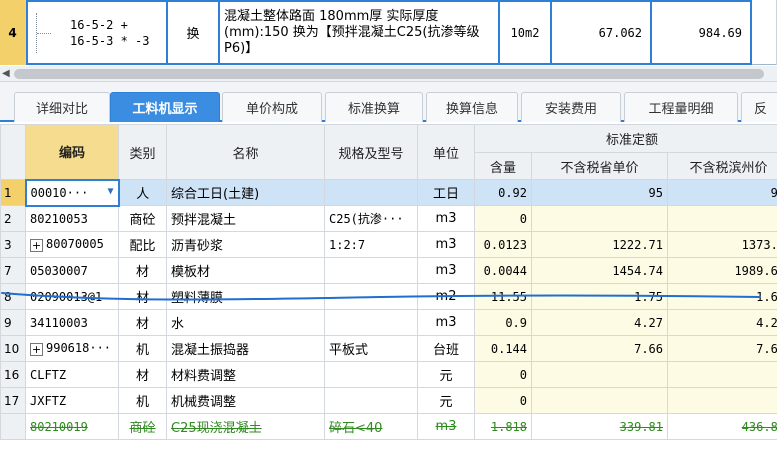  Describe the element at coordinates (721, 348) in the screenshot. I see `city-price-cell: 7.66` at that location.